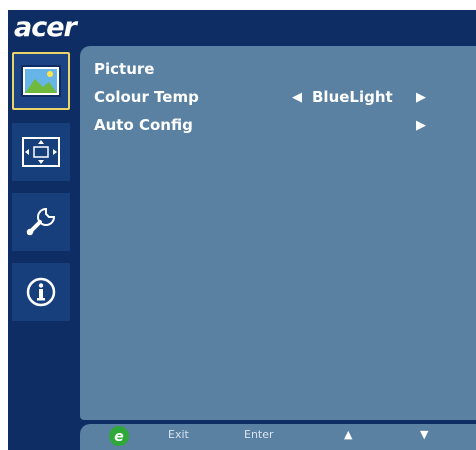 The width and height of the screenshot is (476, 450). What do you see at coordinates (178, 434) in the screenshot?
I see `exit-label: Exit` at bounding box center [178, 434].